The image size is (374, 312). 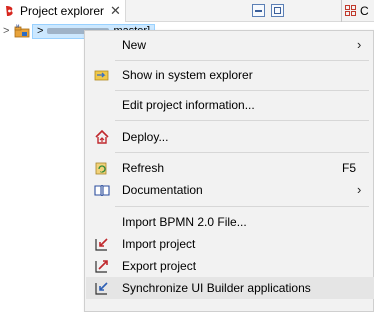 I want to click on expand-chevron-icon: >, so click(x=8, y=31).